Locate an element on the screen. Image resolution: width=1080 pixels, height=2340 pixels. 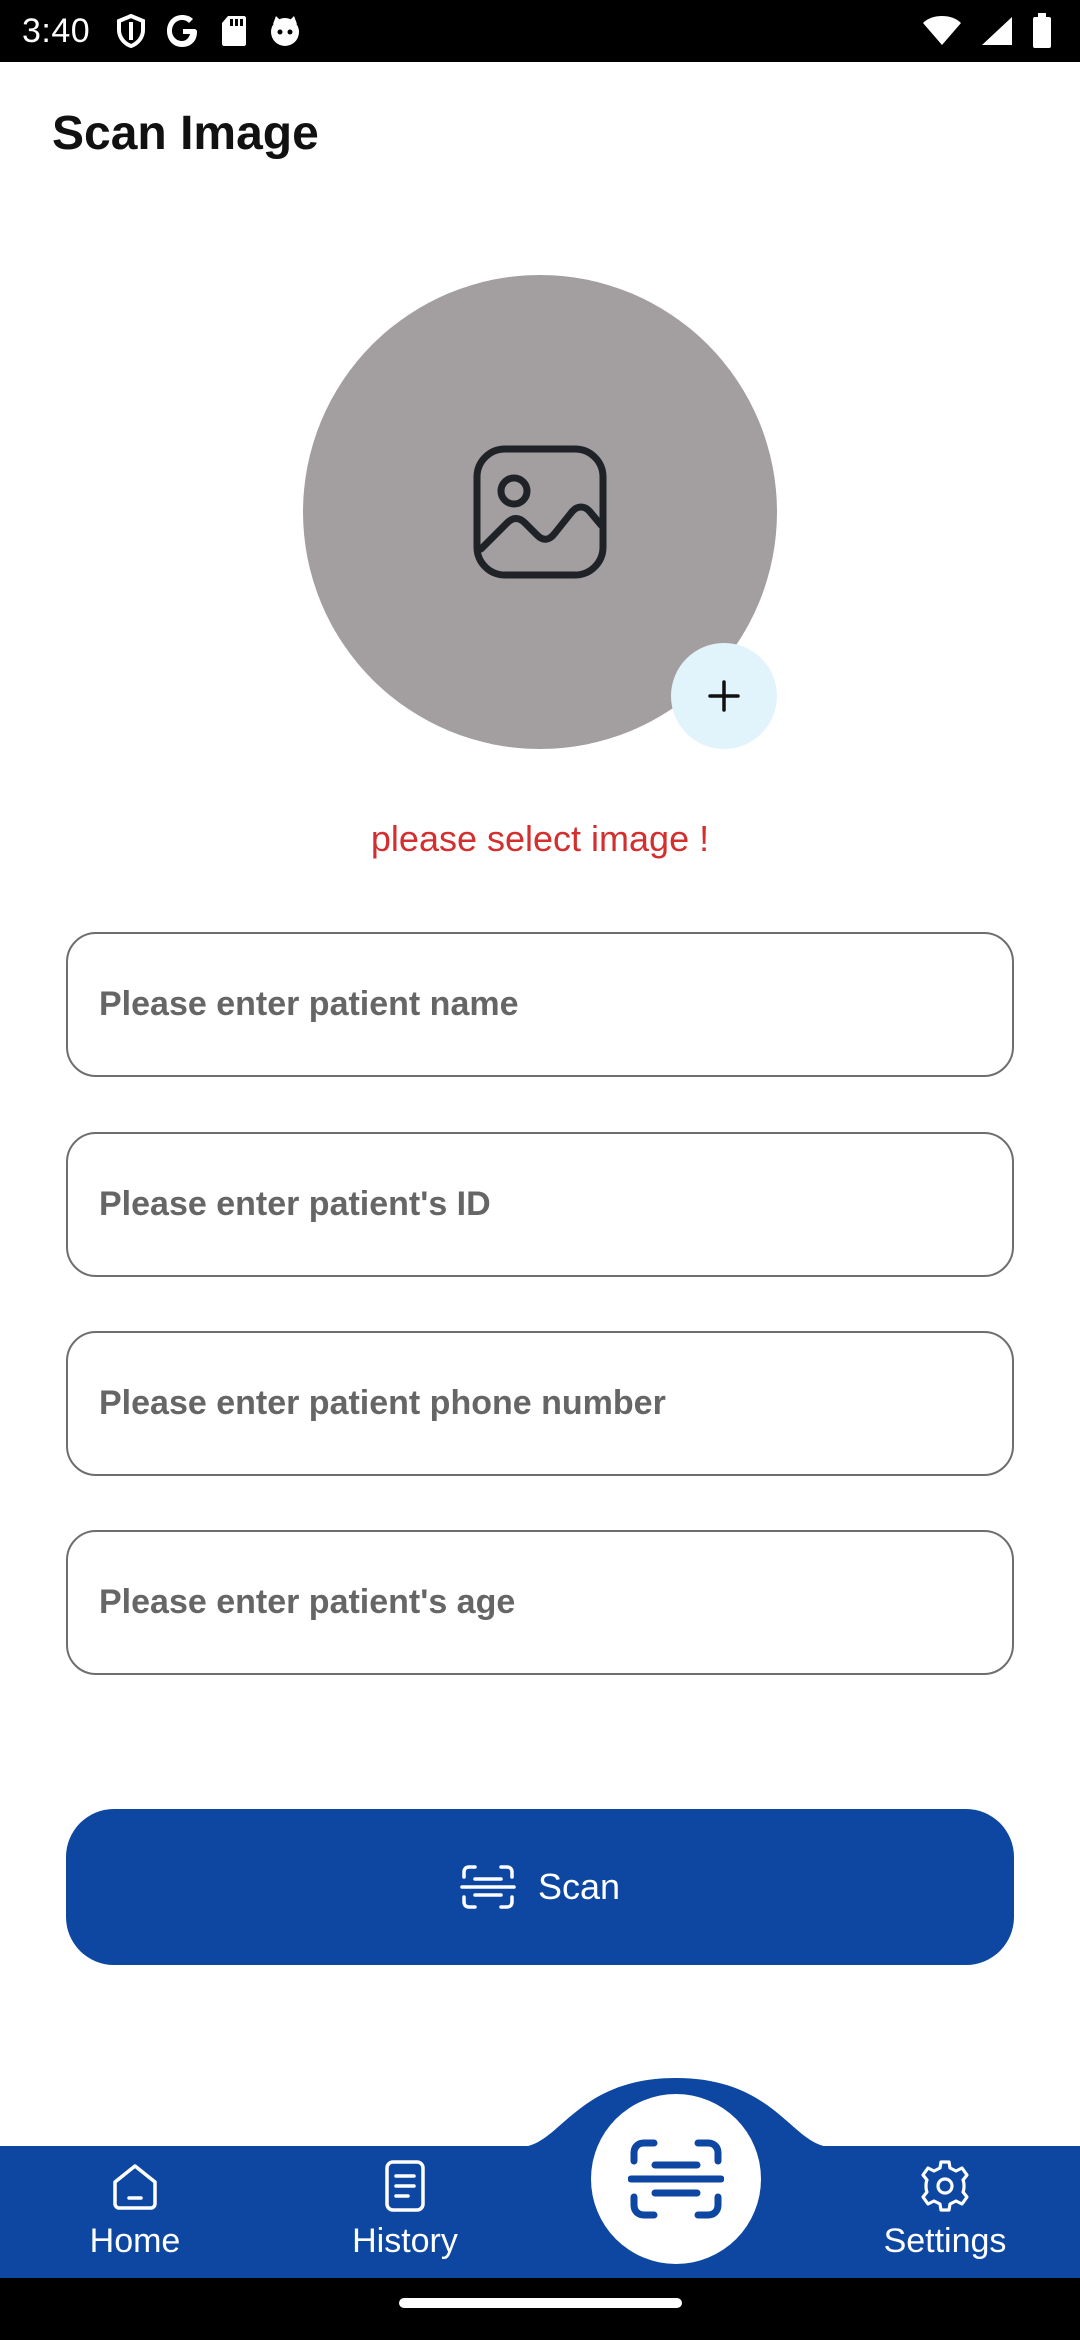
home-icon is located at coordinates (135, 2187).